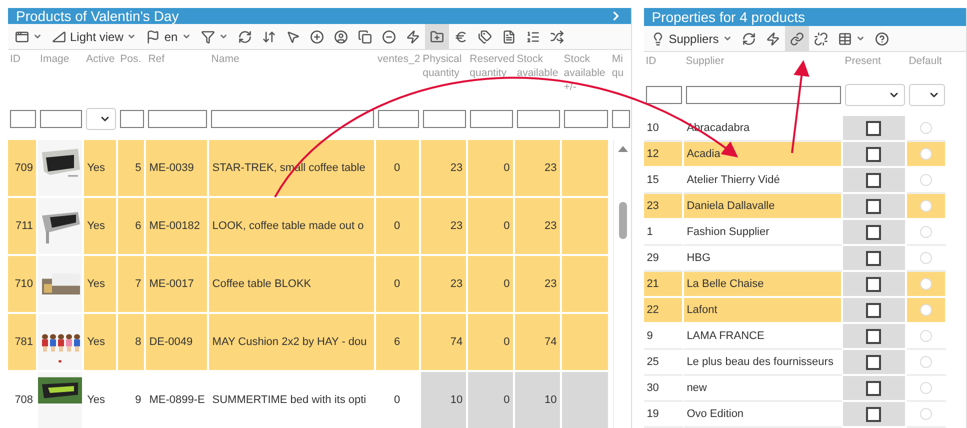 The image size is (967, 428). Describe the element at coordinates (293, 37) in the screenshot. I see `cursor-icon` at that location.